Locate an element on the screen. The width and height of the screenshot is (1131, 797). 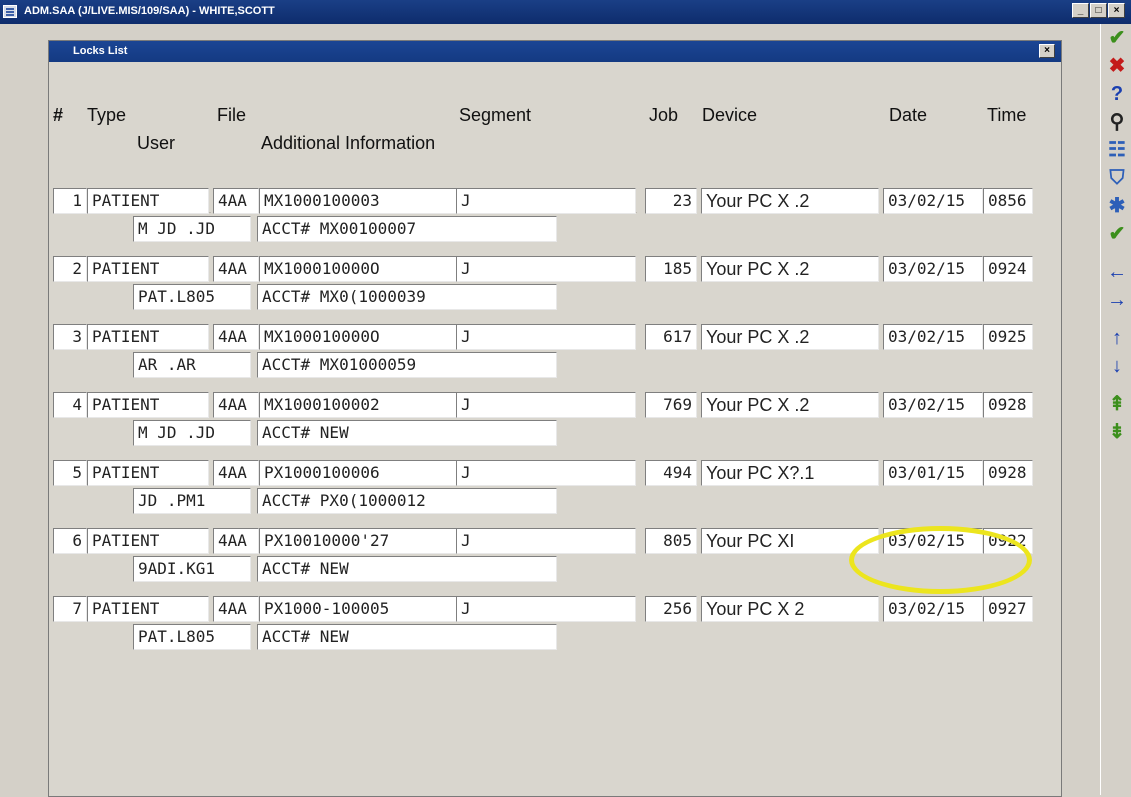
arrow-up-icon: ↑ is located at coordinates (1117, 338).